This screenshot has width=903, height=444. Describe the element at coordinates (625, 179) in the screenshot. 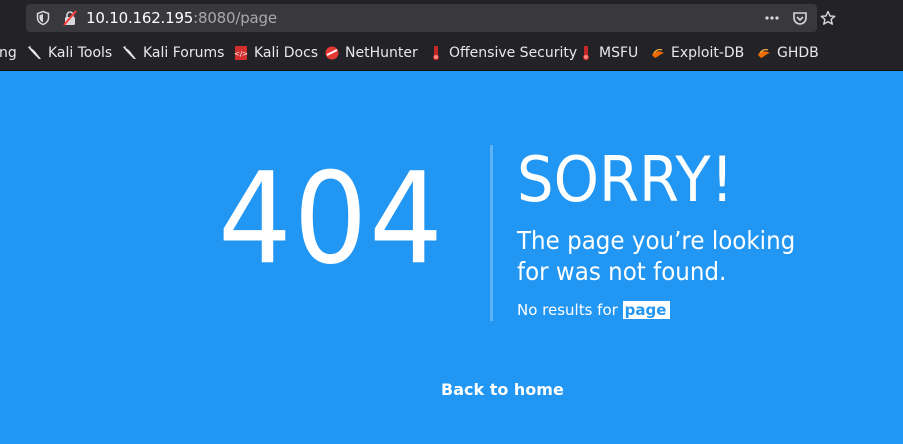

I see `error-heading: SORRY!` at that location.